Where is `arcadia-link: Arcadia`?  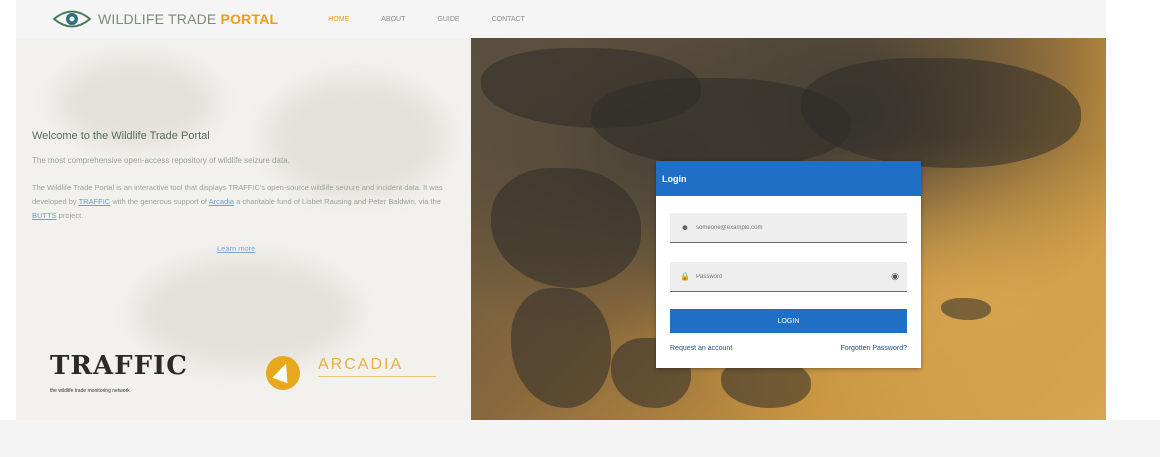 arcadia-link: Arcadia is located at coordinates (221, 201).